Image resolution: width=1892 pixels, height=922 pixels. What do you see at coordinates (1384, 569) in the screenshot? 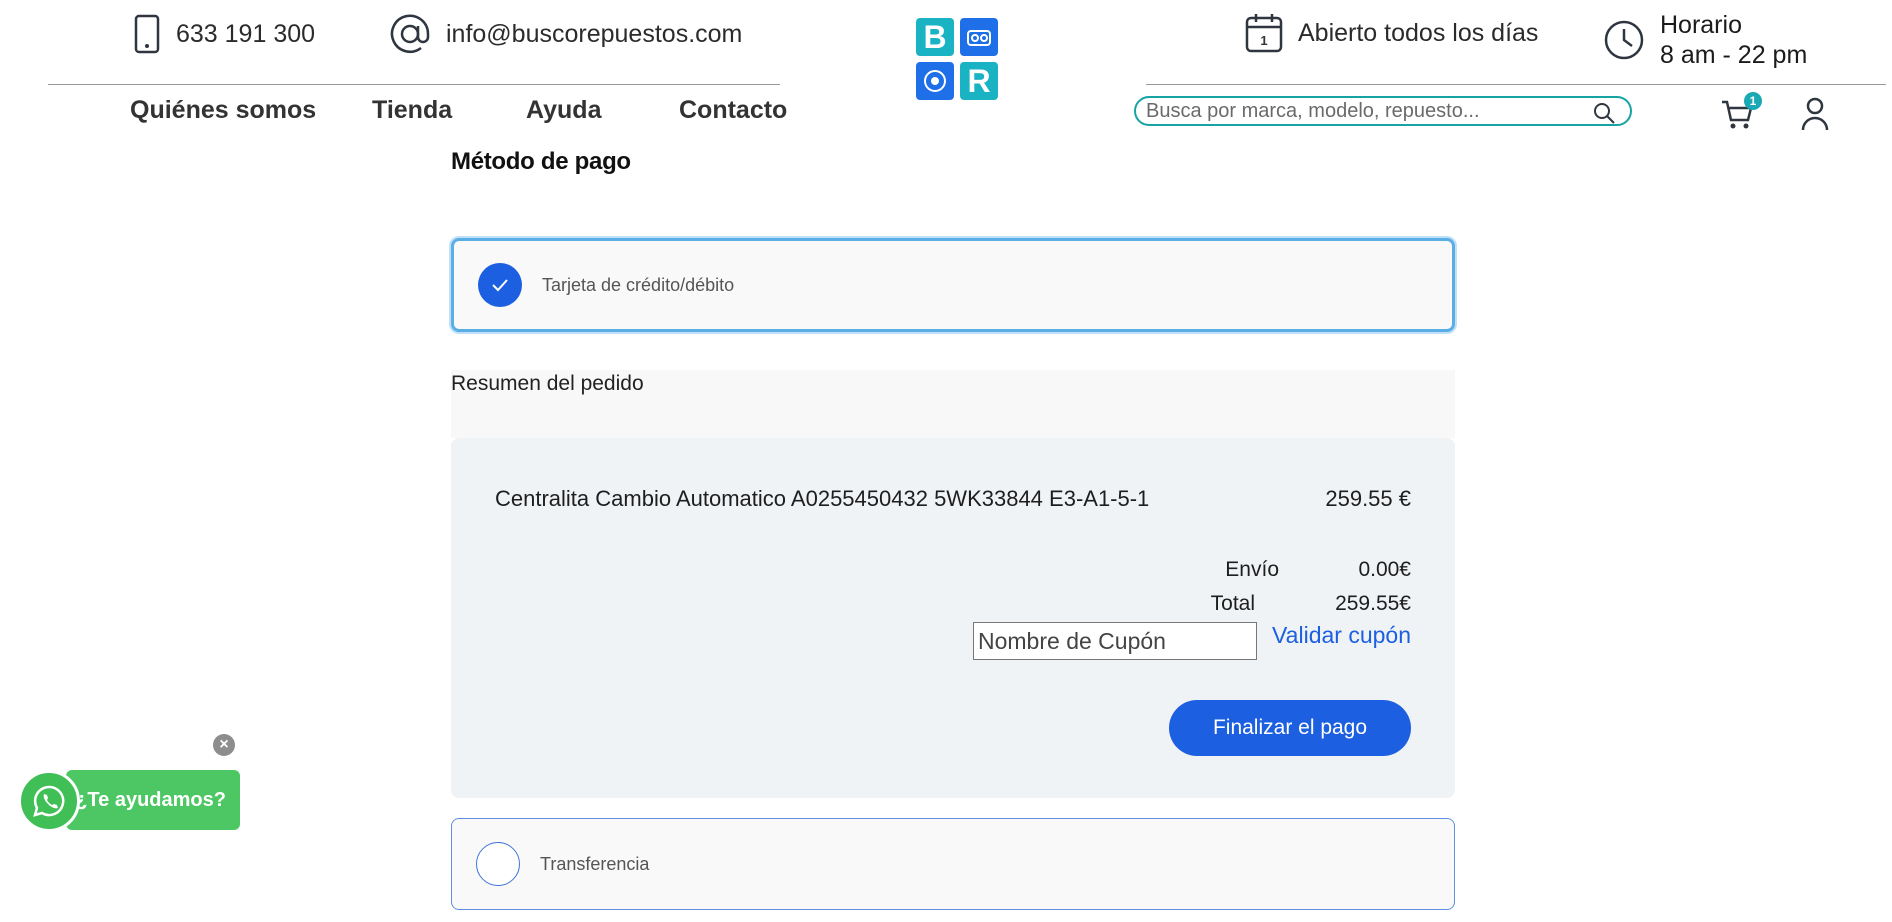
I see `shipping-value: 0.00€` at bounding box center [1384, 569].